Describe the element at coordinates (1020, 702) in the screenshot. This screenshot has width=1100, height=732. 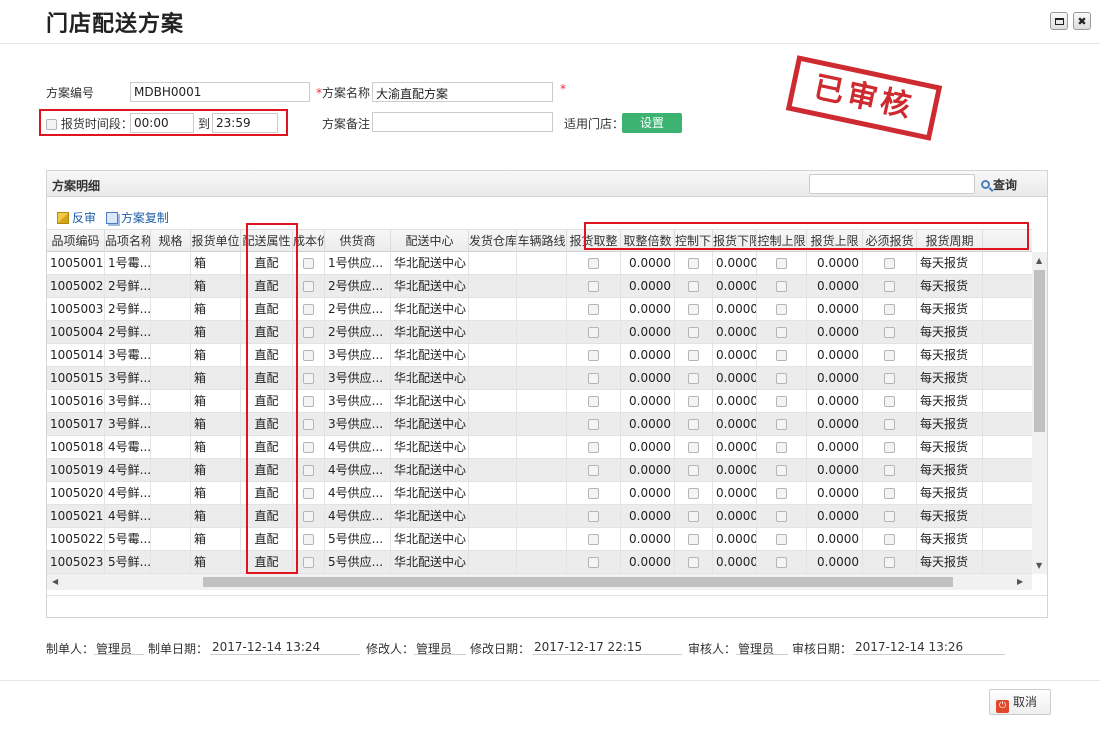
I see `cancel-button: ⏻ 取消` at that location.